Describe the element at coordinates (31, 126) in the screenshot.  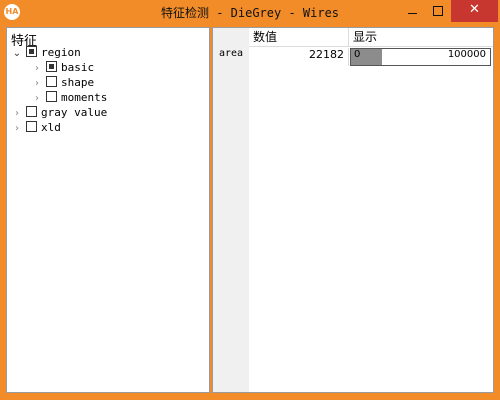
I see `checkbox-xld` at that location.